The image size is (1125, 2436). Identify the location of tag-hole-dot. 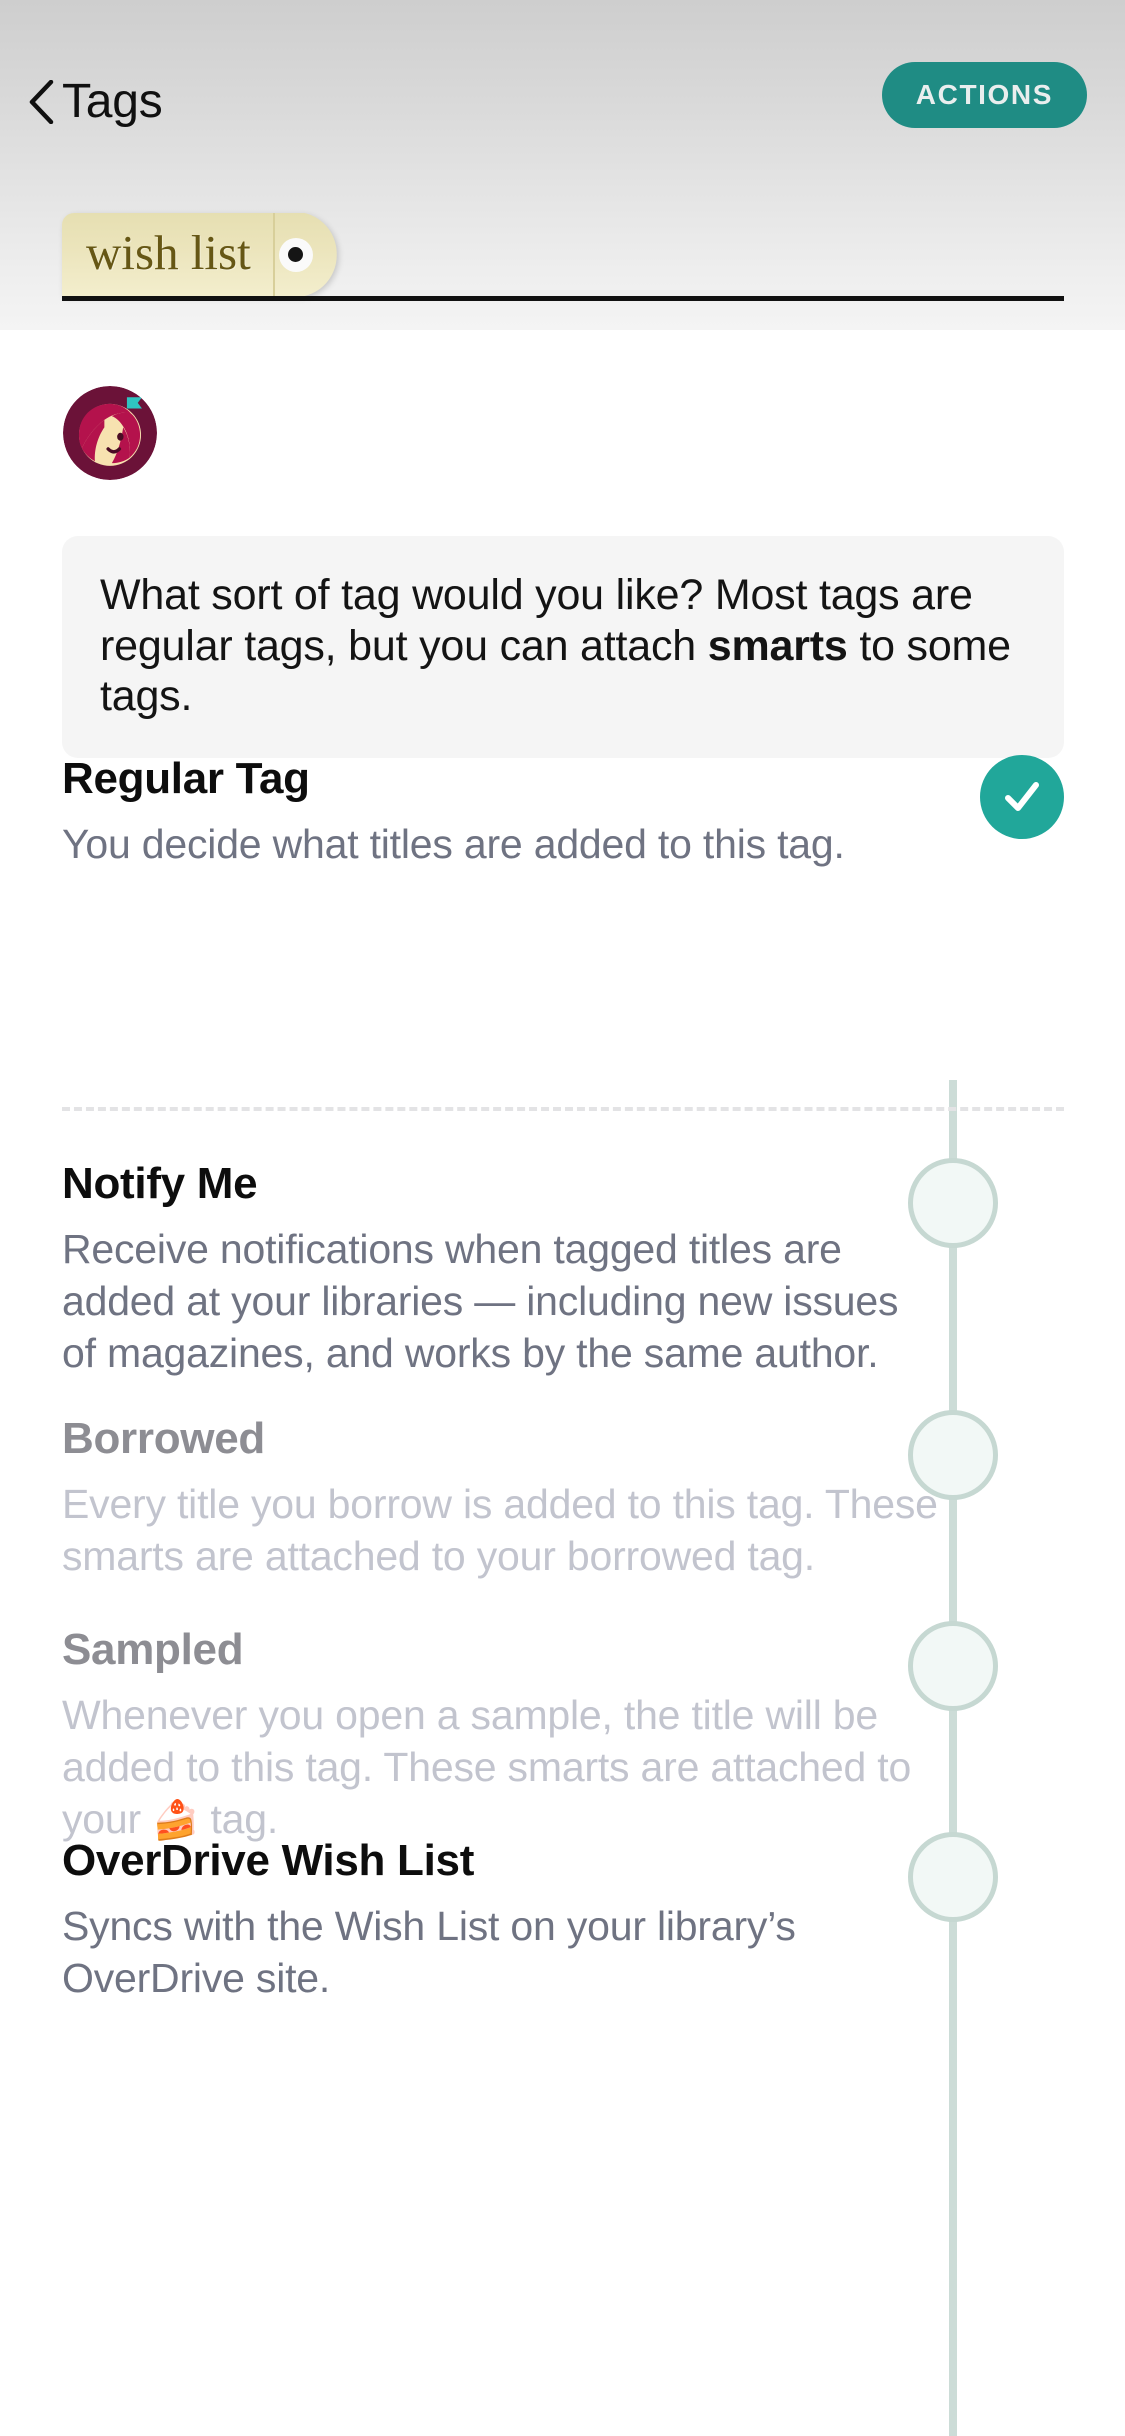
(295, 254).